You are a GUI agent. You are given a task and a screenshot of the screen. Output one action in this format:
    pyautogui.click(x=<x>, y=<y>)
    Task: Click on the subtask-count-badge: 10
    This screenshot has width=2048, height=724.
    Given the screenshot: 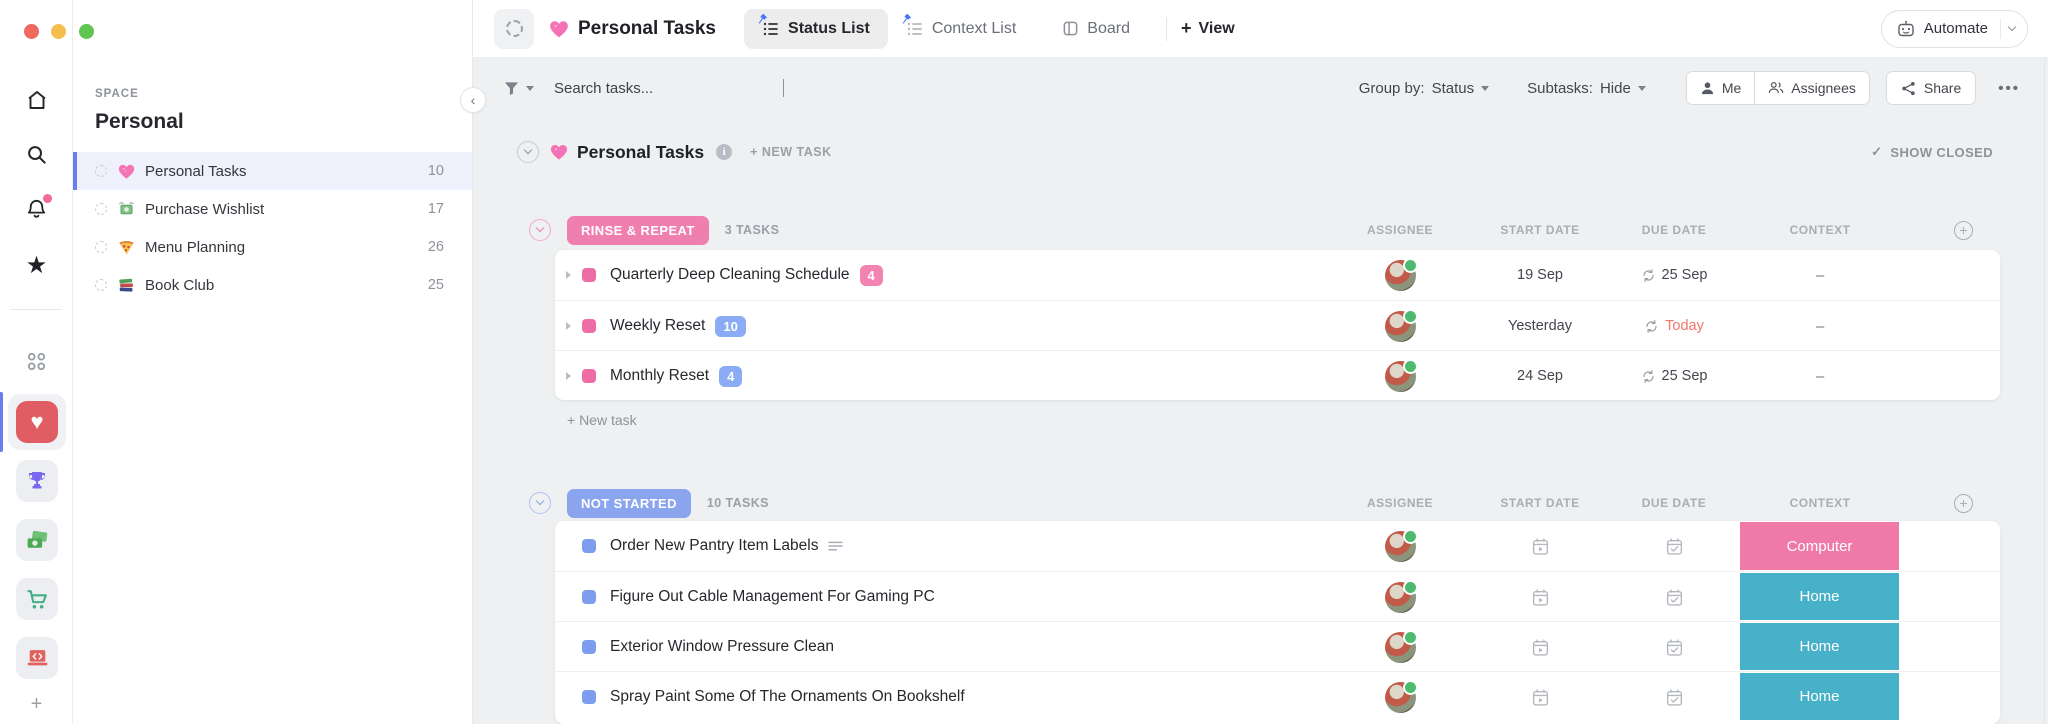 What is the action you would take?
    pyautogui.click(x=730, y=326)
    